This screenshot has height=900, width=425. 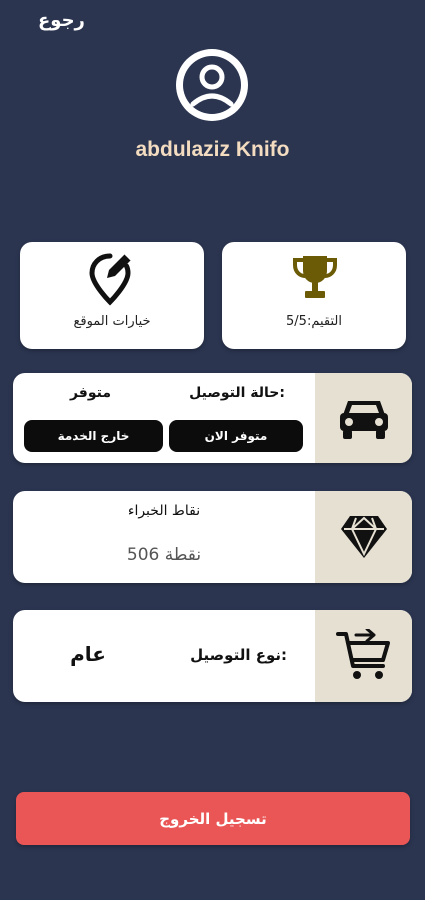 I want to click on expert-points-card: نقاط الخبراء 506 نقطة, so click(x=212, y=537).